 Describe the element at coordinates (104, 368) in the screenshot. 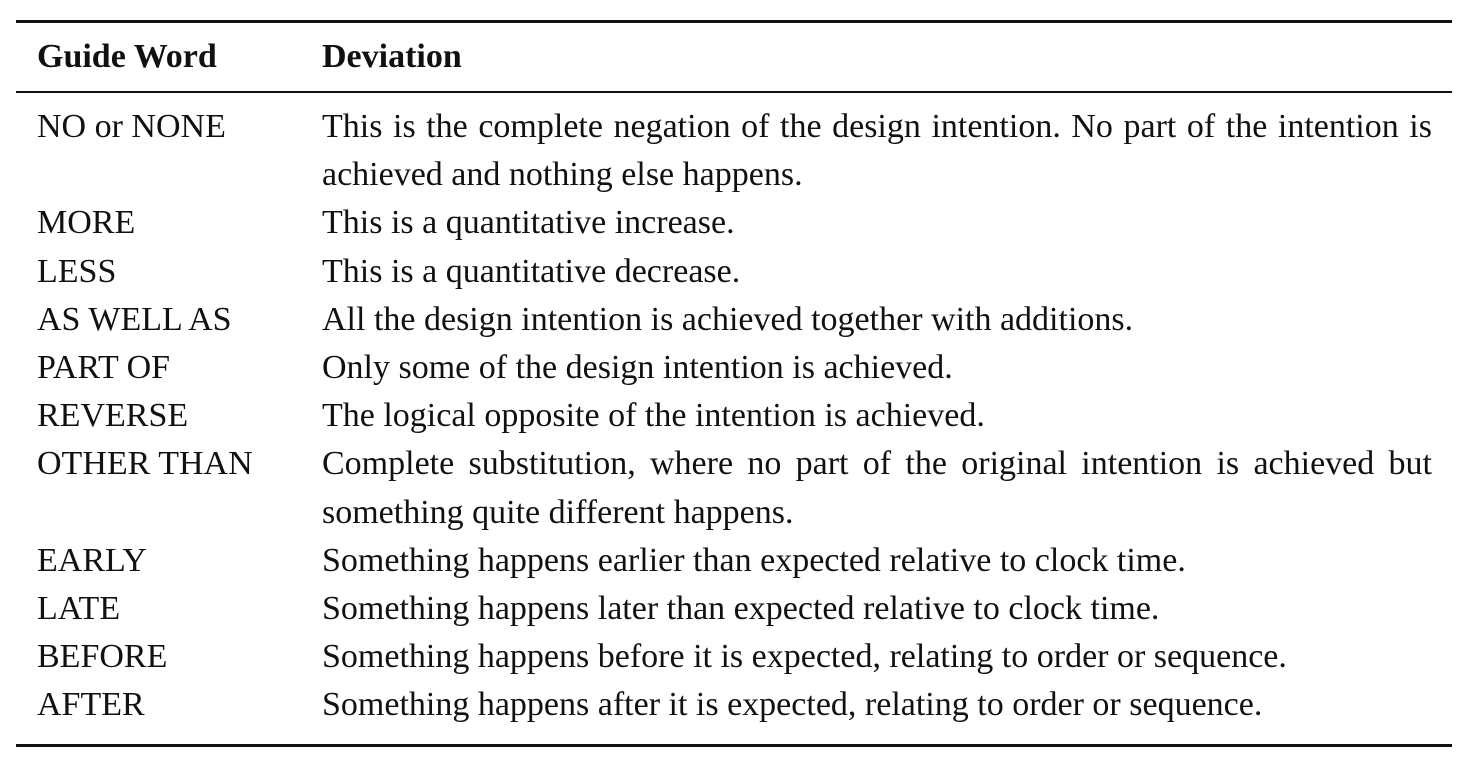

I see `guide-word-cell: PART OF` at that location.